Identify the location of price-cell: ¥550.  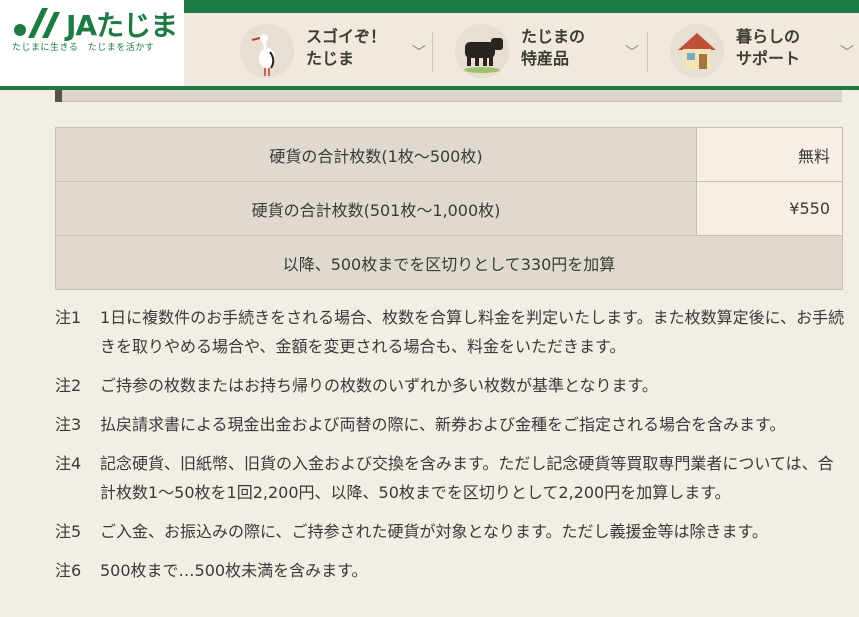
(769, 208).